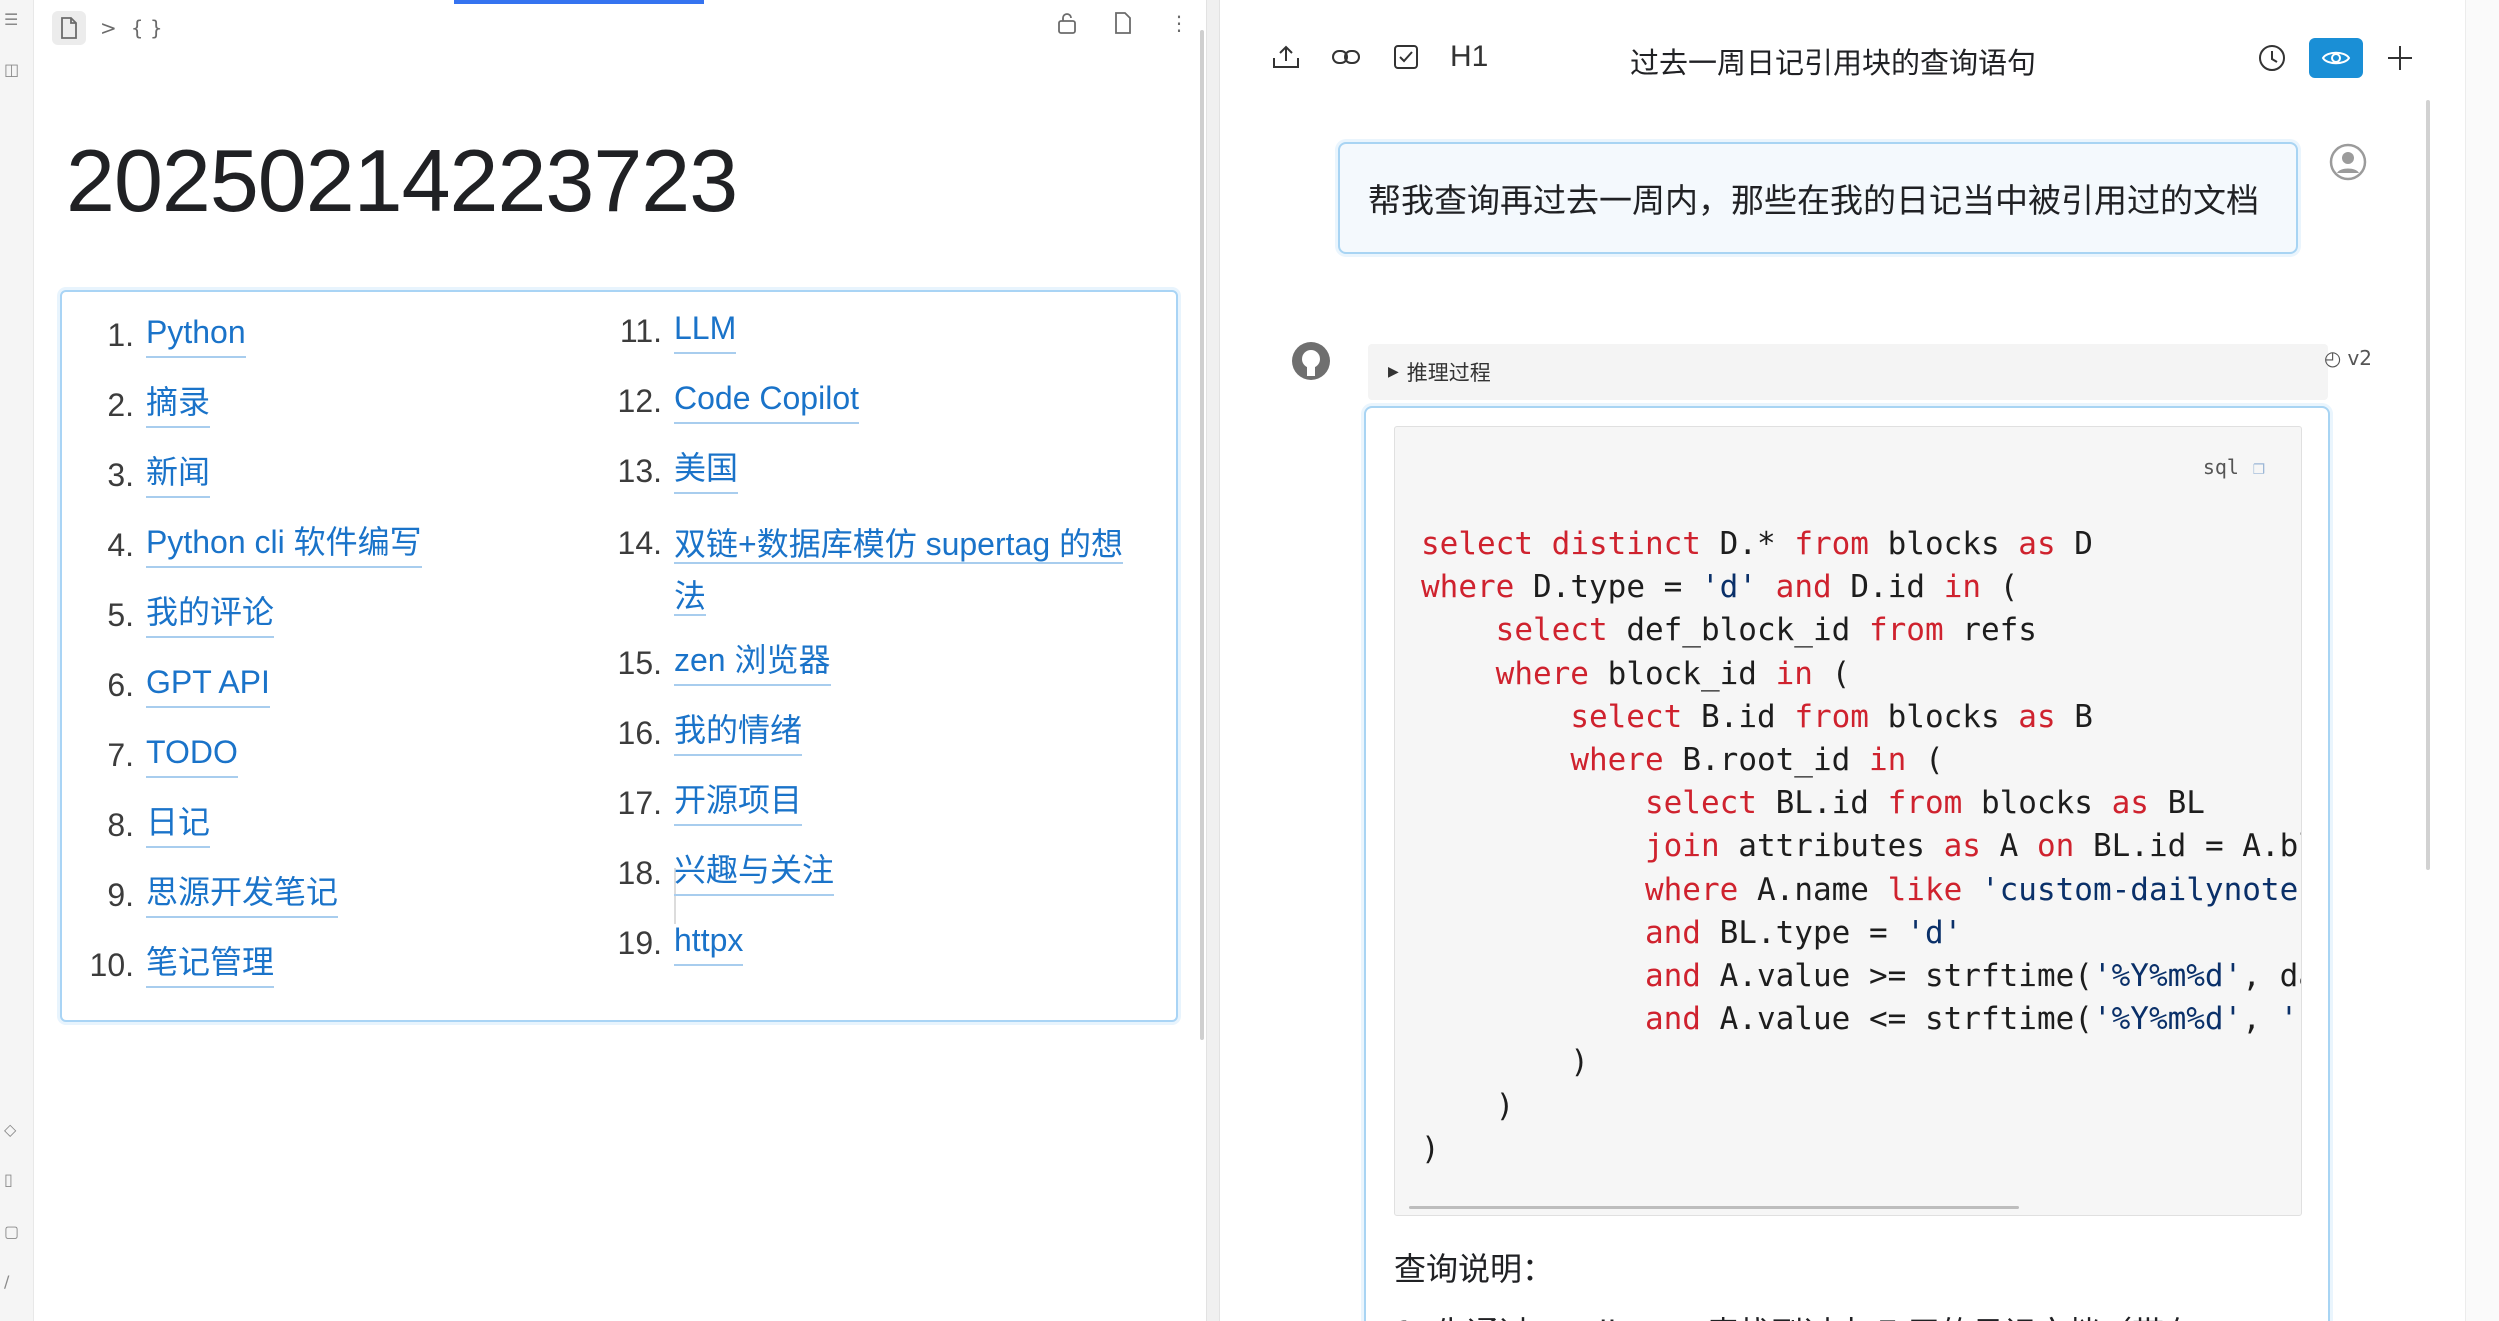  What do you see at coordinates (1813, 200) in the screenshot?
I see `user-message-text: 帮我查询再过去一周内，那些在我的日记当中被引用过的文档` at bounding box center [1813, 200].